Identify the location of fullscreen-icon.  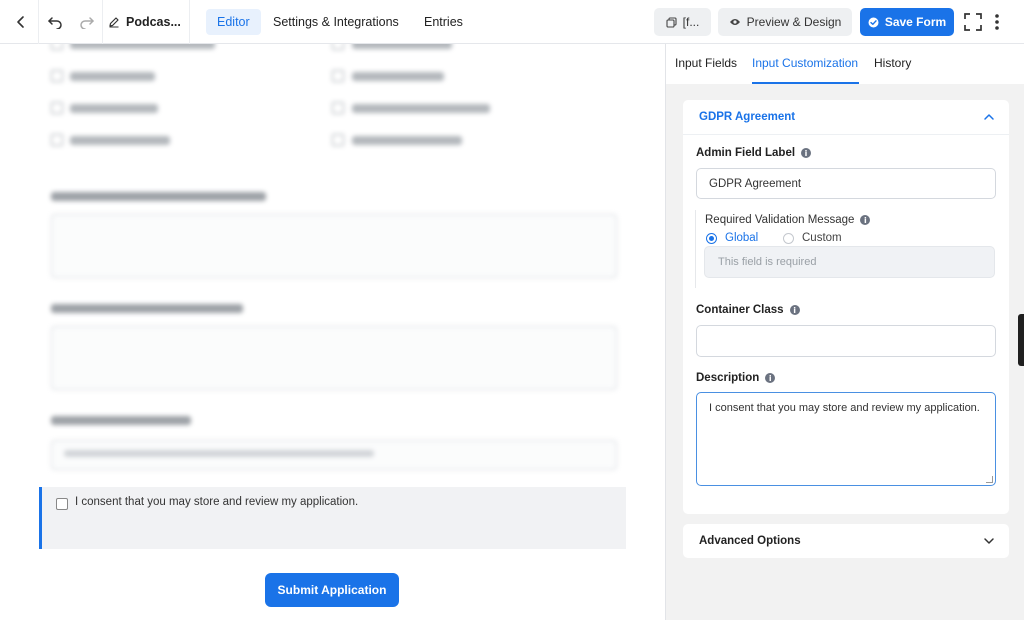
(973, 22).